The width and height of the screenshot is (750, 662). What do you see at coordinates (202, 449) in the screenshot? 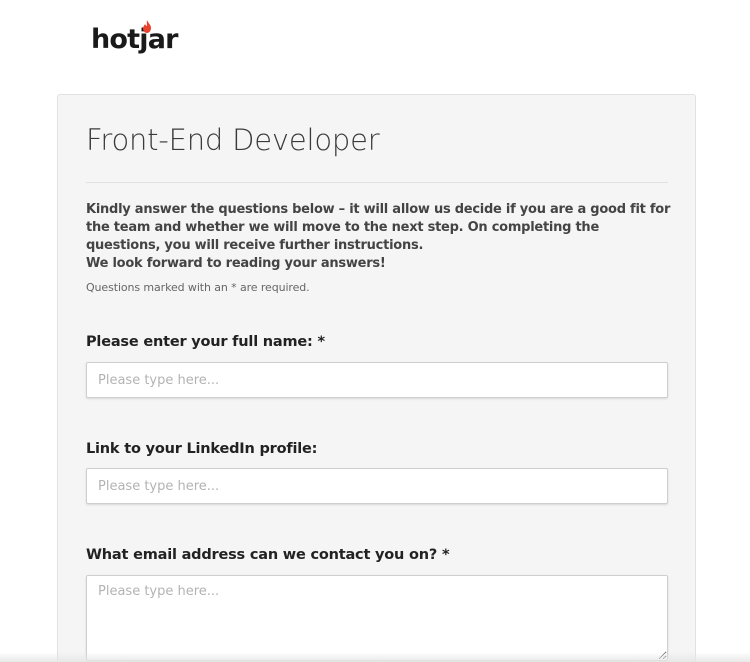
I see `question-label-linkedin: Link to your LinkedIn profile:` at bounding box center [202, 449].